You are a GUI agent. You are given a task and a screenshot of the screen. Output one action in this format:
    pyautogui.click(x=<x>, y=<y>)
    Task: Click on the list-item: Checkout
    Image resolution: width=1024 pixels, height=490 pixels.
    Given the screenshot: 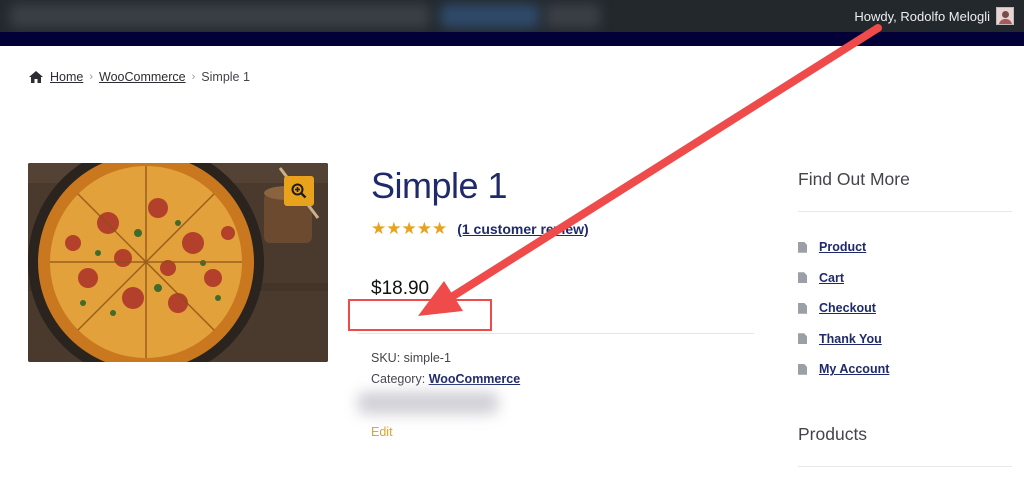 What is the action you would take?
    pyautogui.click(x=843, y=308)
    